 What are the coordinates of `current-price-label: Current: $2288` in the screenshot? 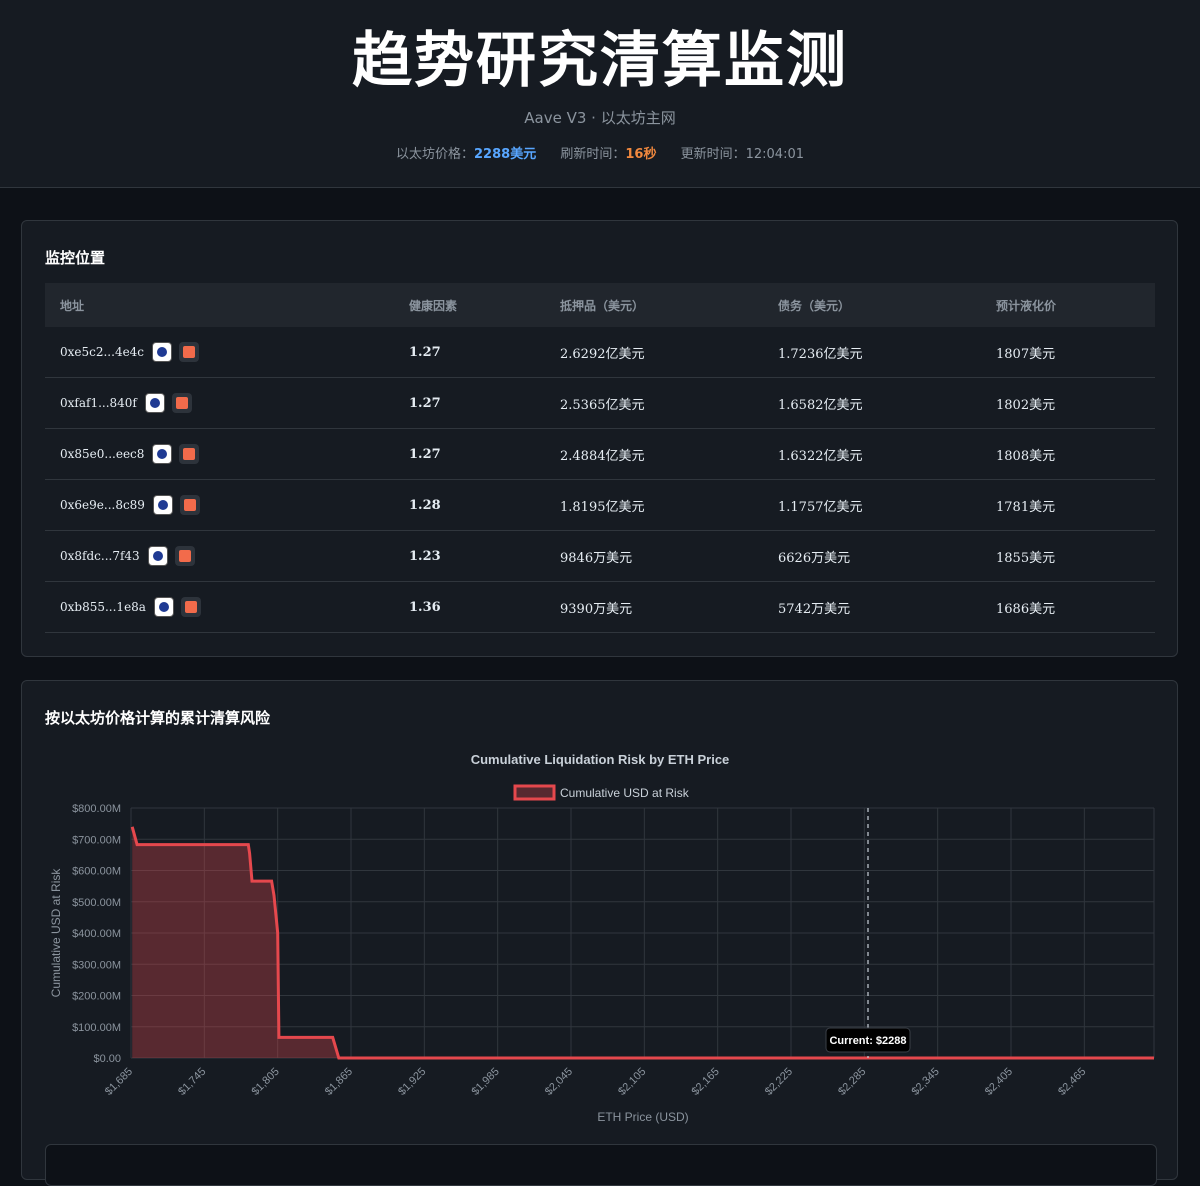 It's located at (867, 1041).